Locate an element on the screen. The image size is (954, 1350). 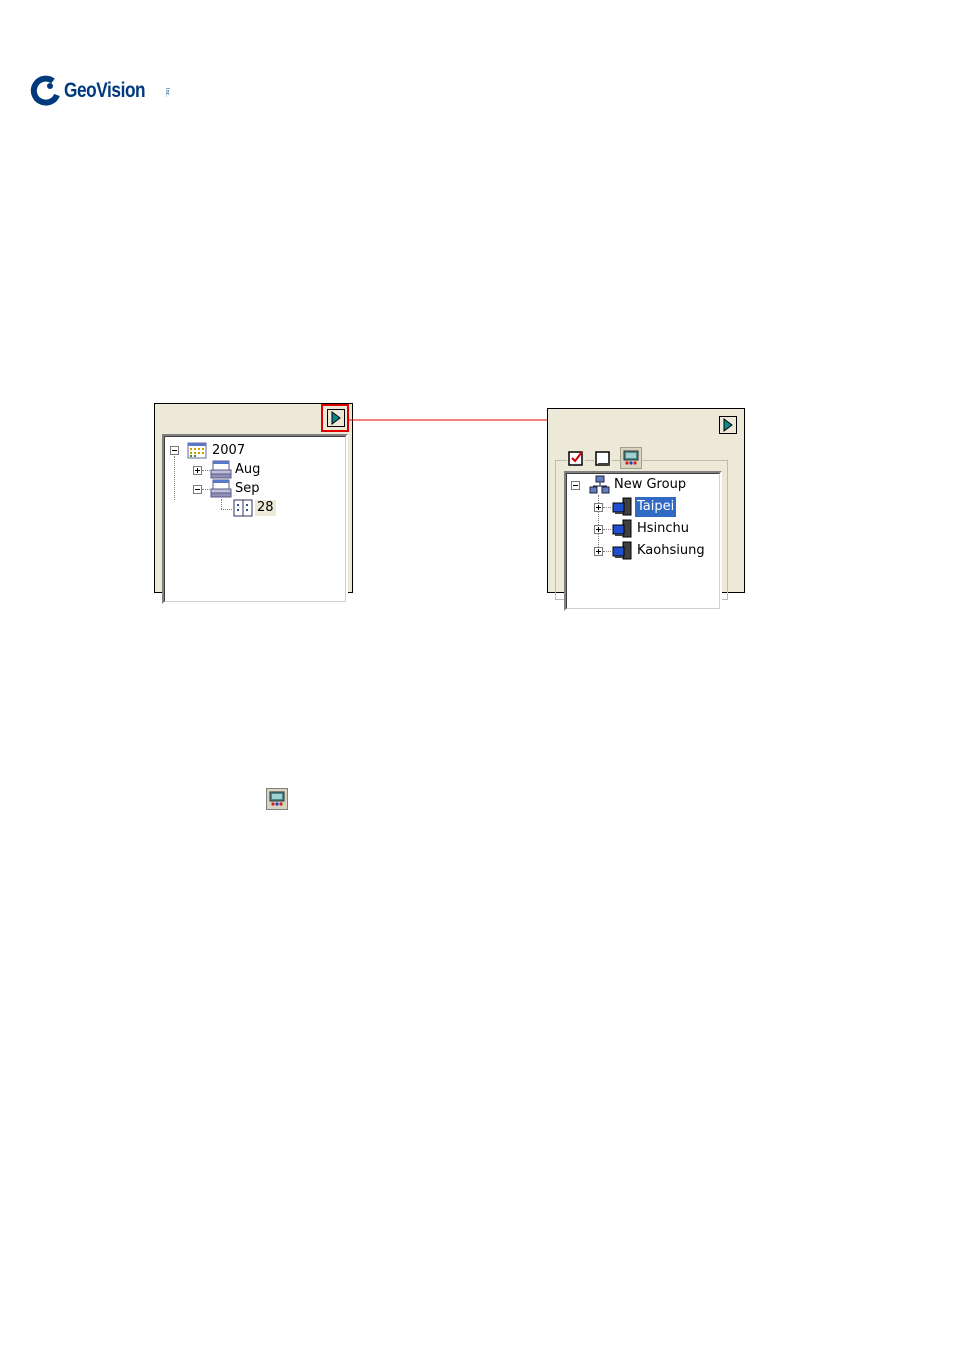
expand-button-highlight is located at coordinates (335, 418).